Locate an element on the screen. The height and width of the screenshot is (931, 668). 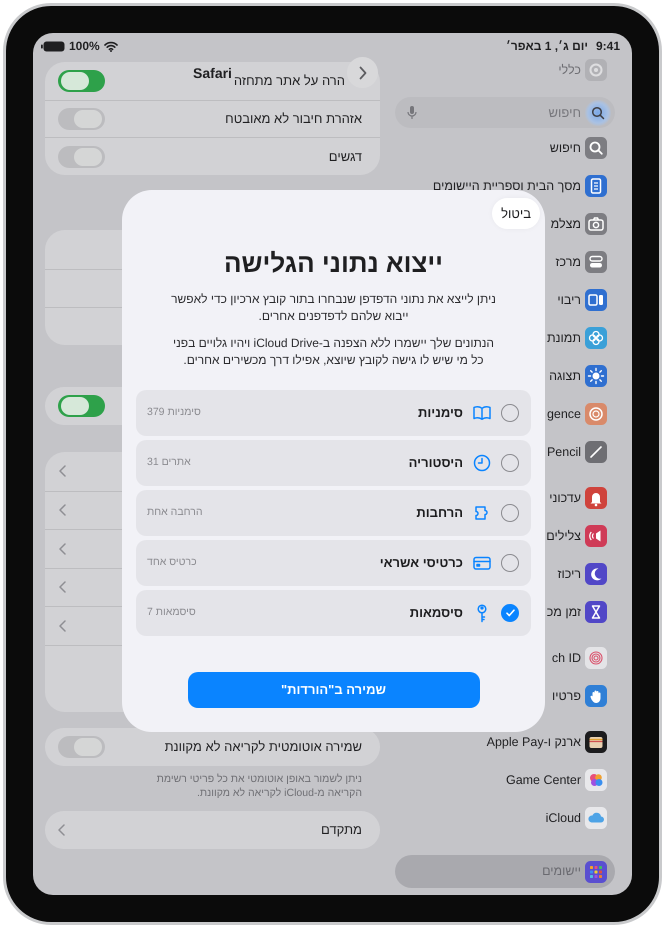
battery-percent: 100% is located at coordinates (84, 46).